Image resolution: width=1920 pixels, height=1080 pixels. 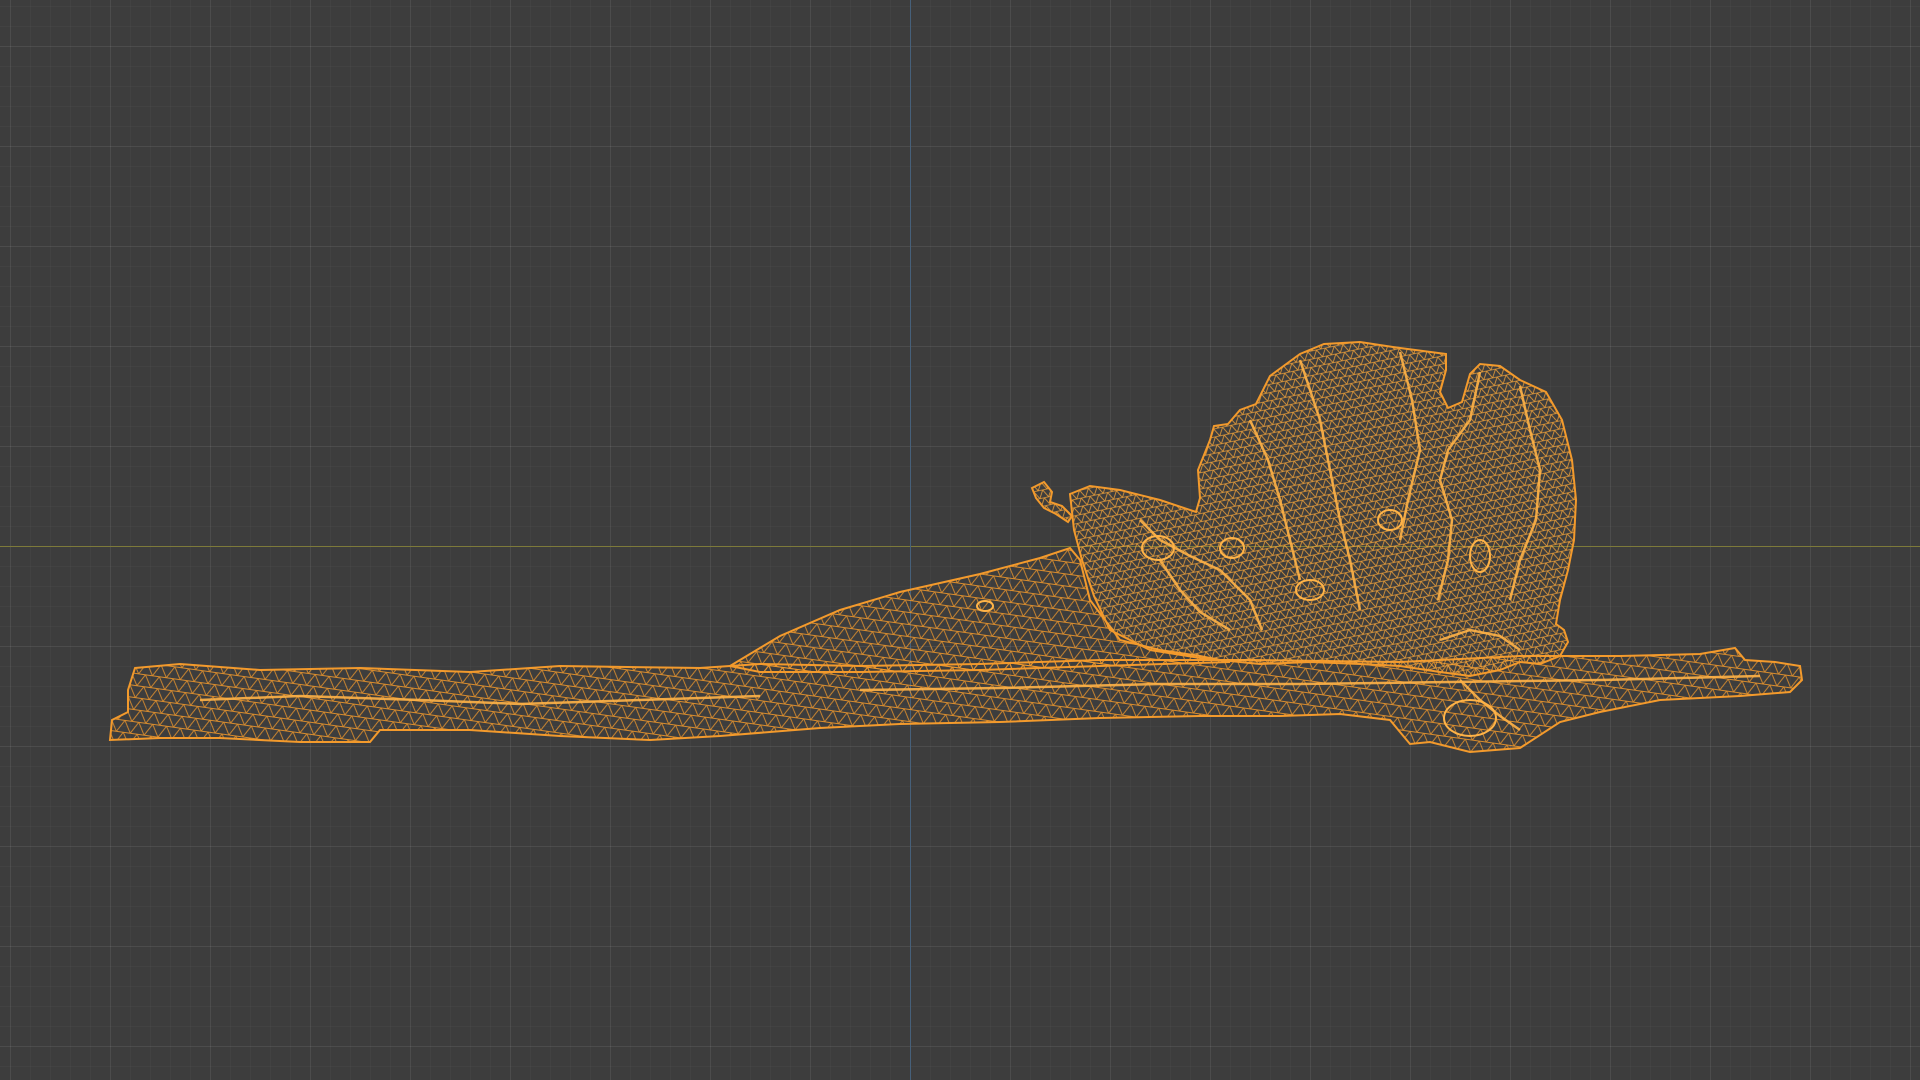 What do you see at coordinates (1052, 502) in the screenshot?
I see `mesh-spur` at bounding box center [1052, 502].